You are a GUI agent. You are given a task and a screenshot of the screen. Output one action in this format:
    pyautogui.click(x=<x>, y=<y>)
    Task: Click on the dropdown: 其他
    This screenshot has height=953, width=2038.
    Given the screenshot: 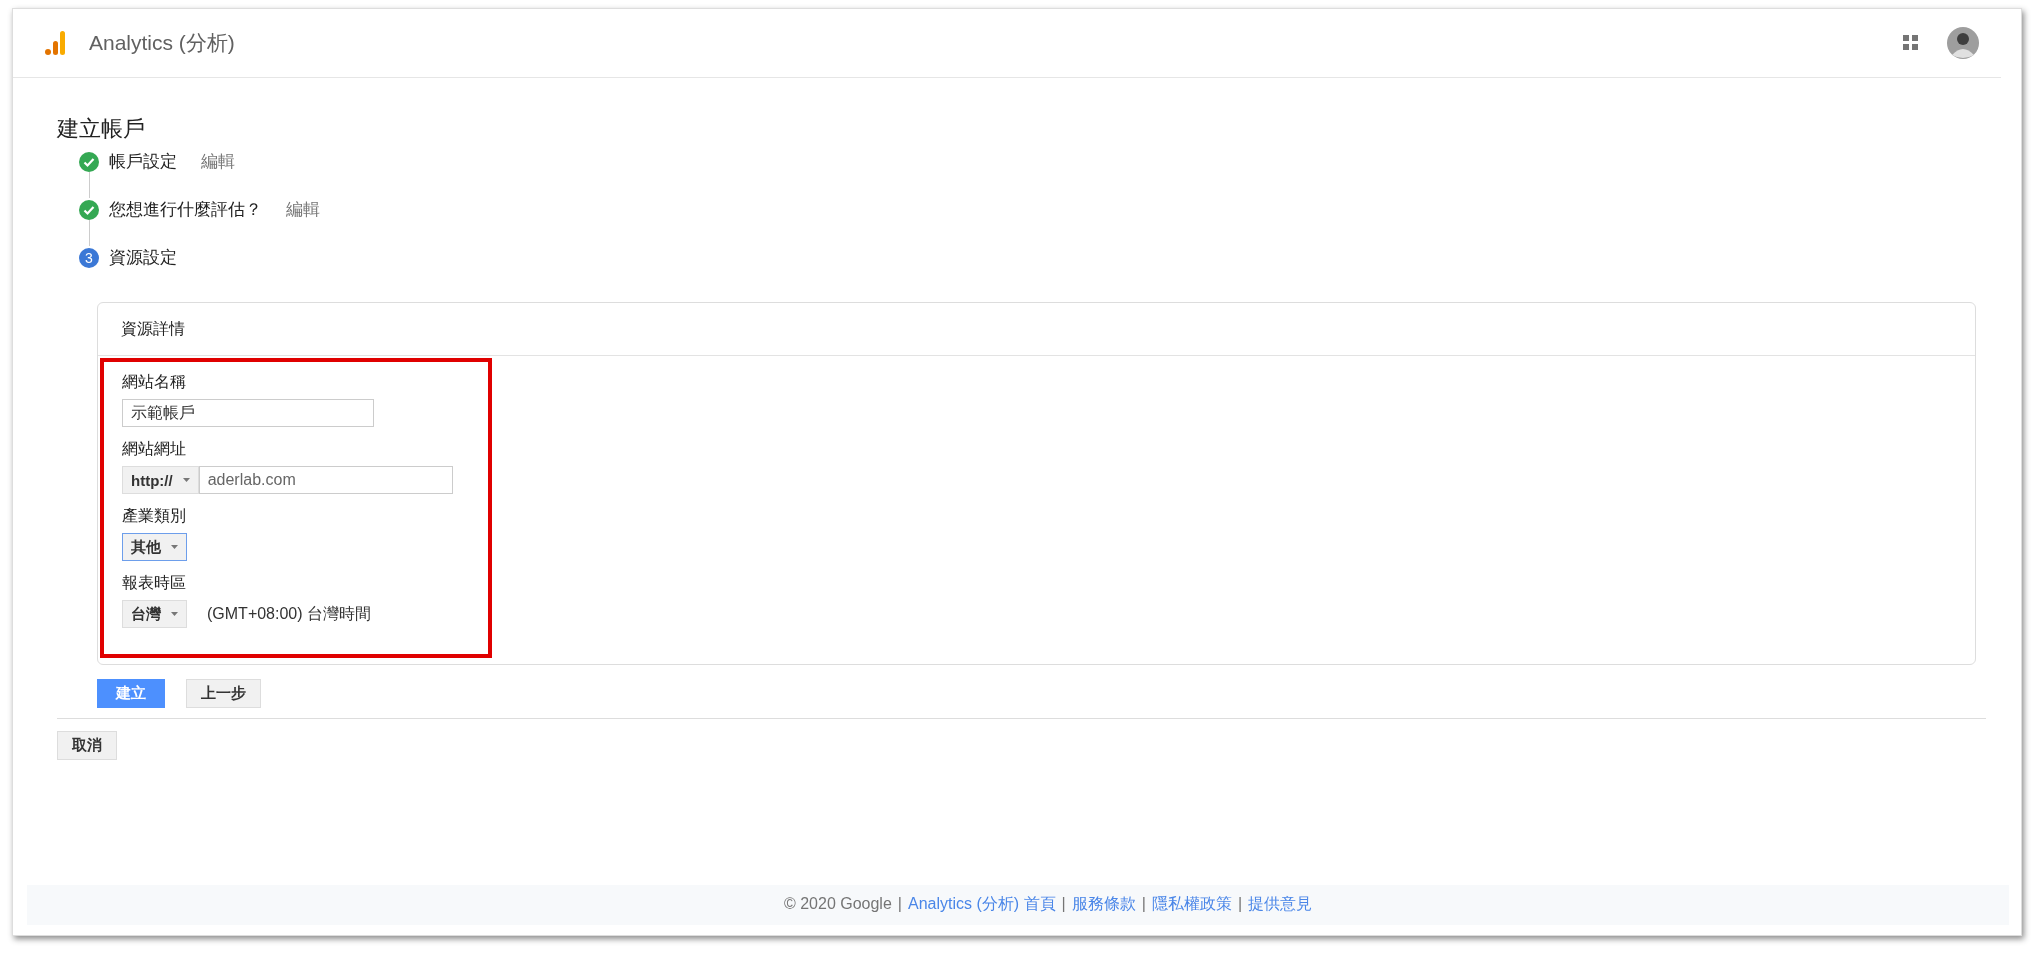 What is the action you would take?
    pyautogui.click(x=154, y=547)
    